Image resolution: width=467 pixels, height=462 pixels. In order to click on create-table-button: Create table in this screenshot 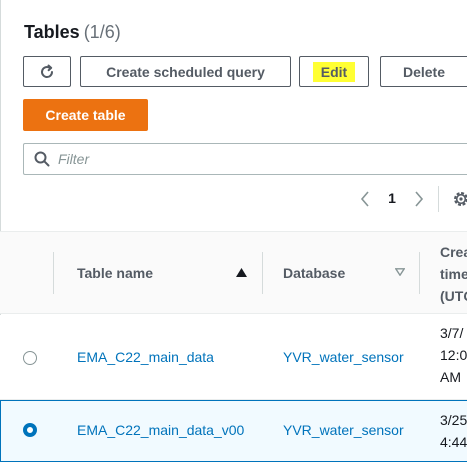, I will do `click(85, 115)`.